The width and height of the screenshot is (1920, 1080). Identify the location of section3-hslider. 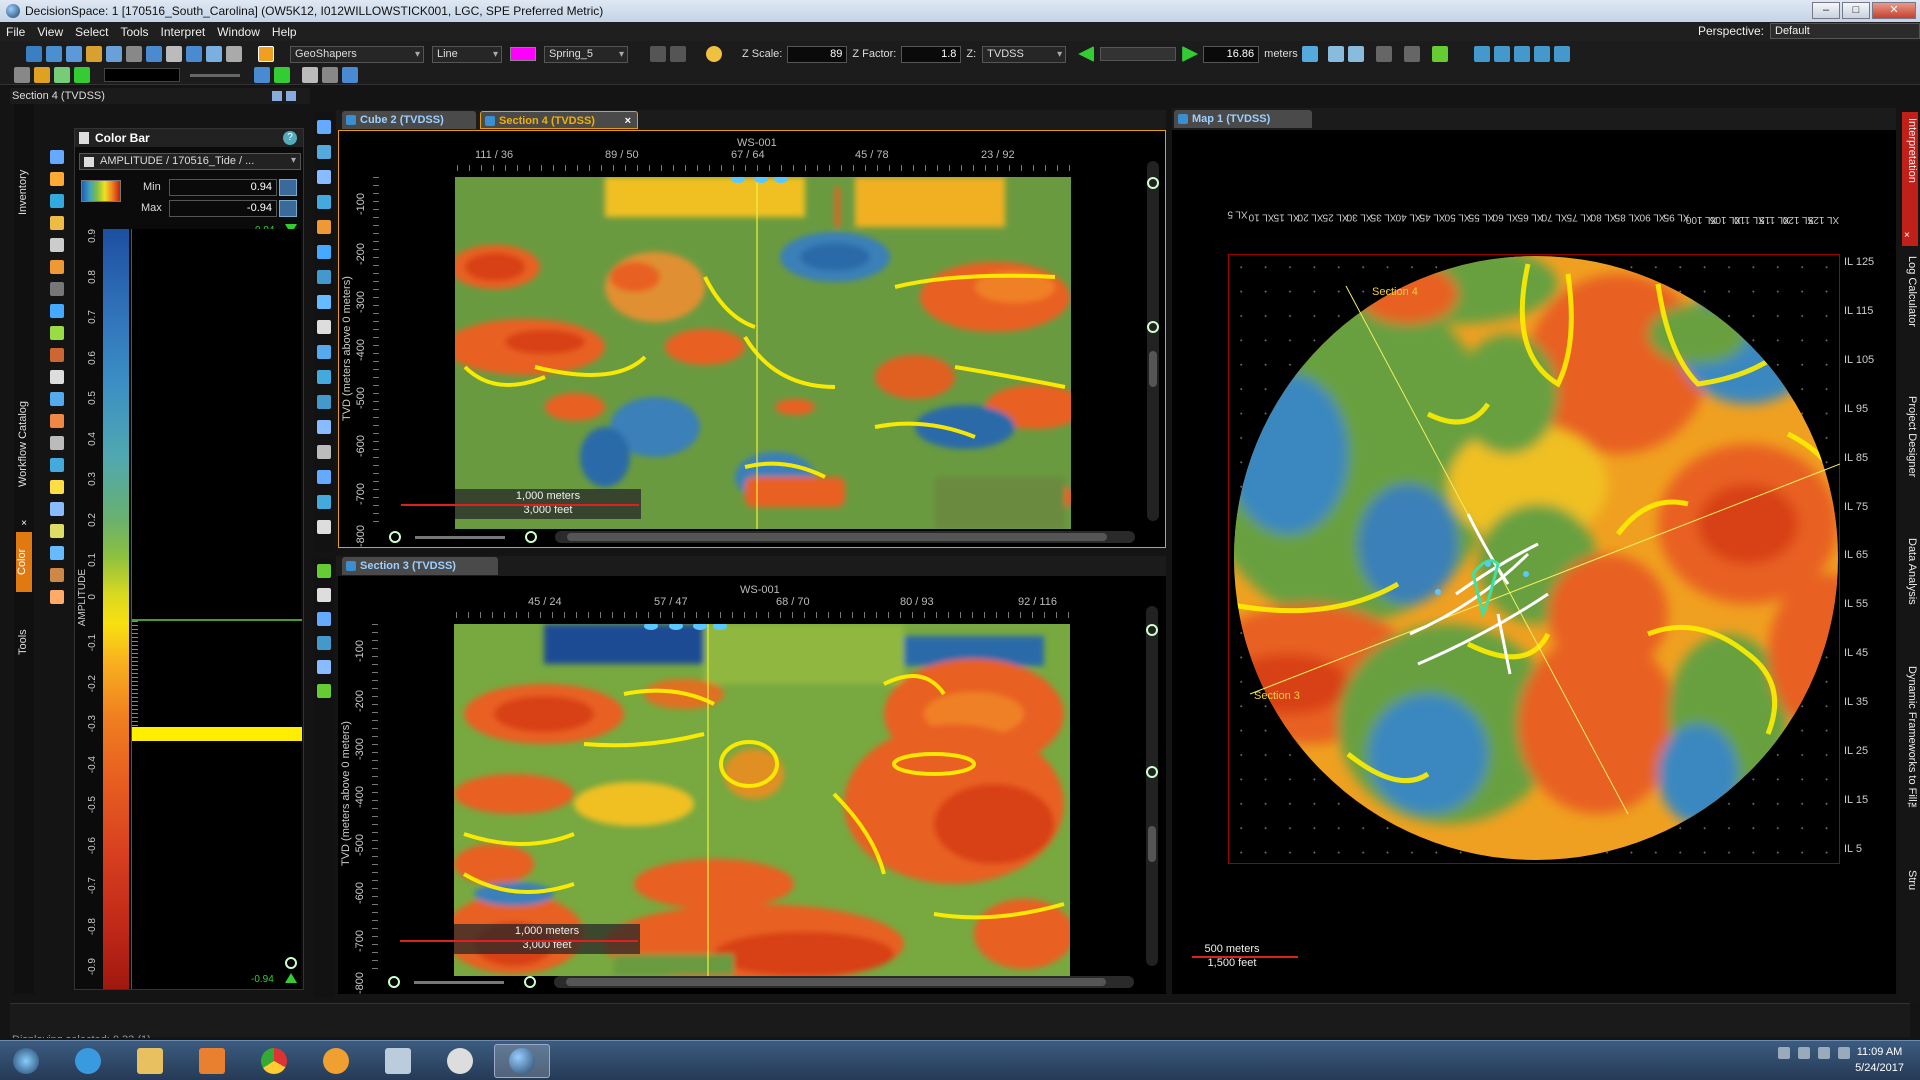
(459, 982).